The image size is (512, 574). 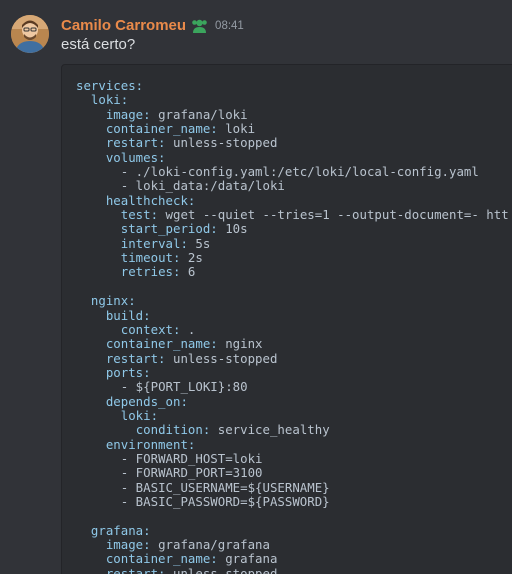 What do you see at coordinates (199, 25) in the screenshot?
I see `green-role-badge-icon` at bounding box center [199, 25].